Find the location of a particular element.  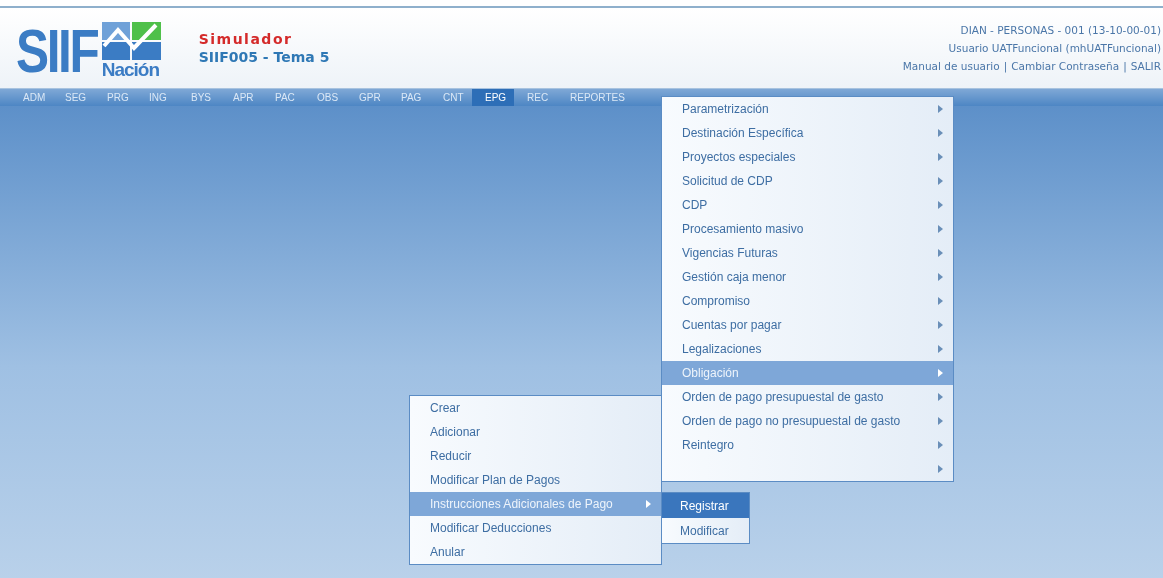

menu-item: Cuentas por pagar is located at coordinates (807, 325).